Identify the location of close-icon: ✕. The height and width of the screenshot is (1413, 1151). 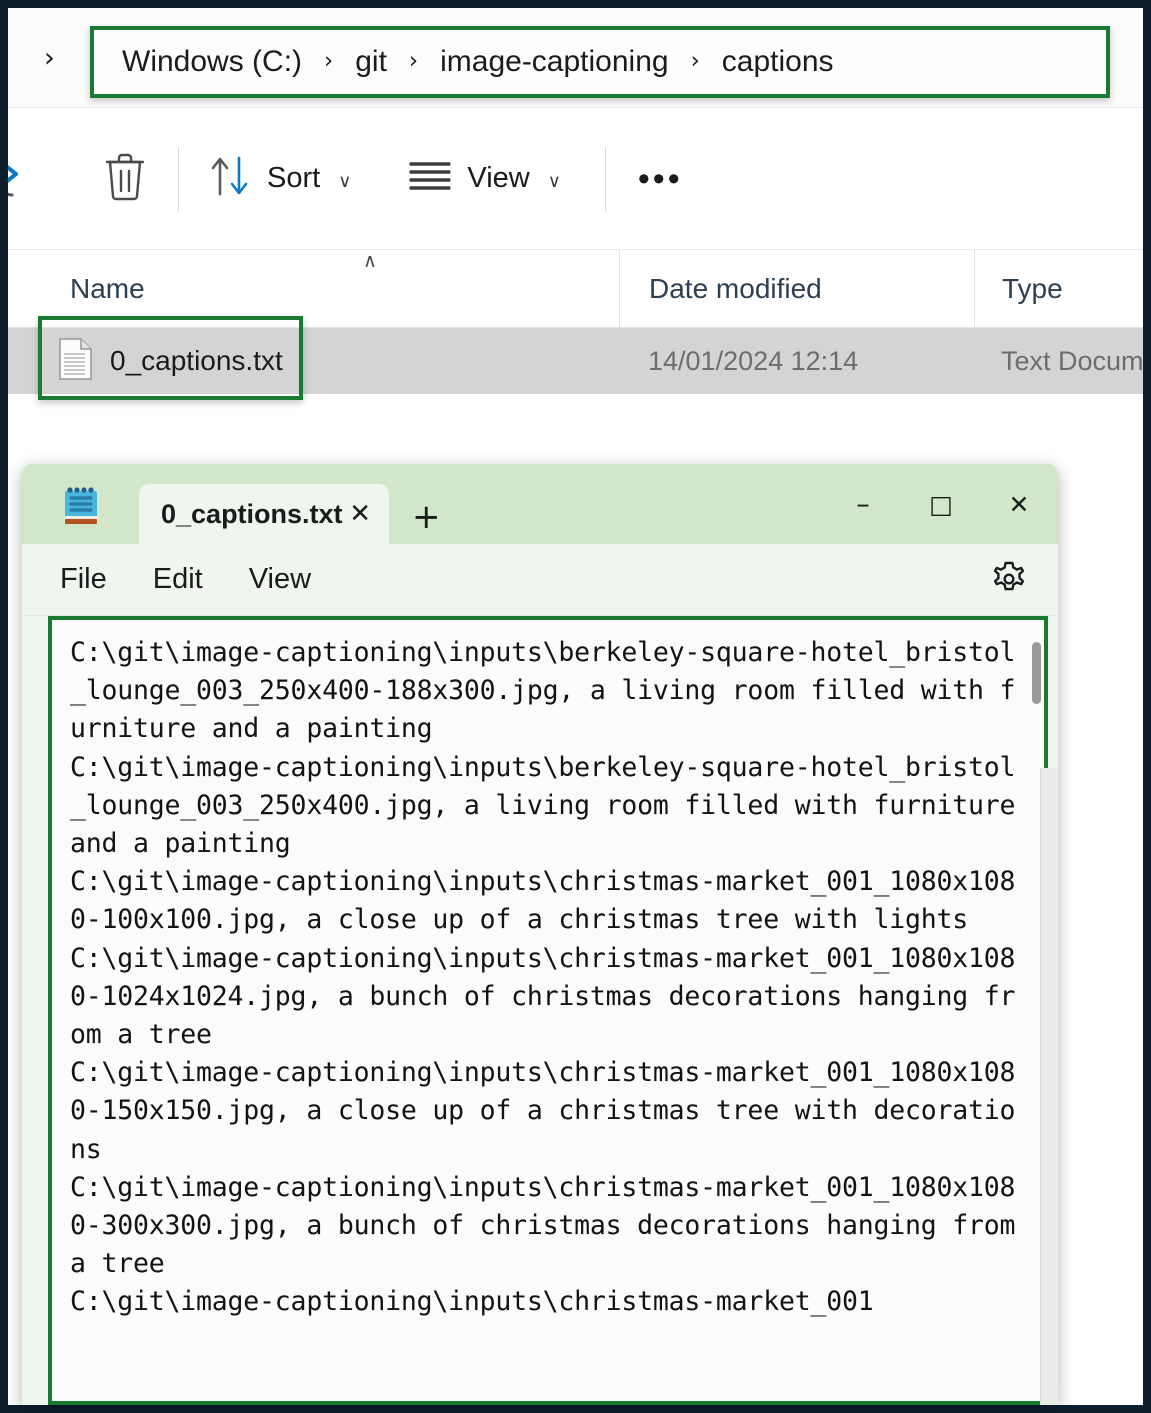
(360, 514).